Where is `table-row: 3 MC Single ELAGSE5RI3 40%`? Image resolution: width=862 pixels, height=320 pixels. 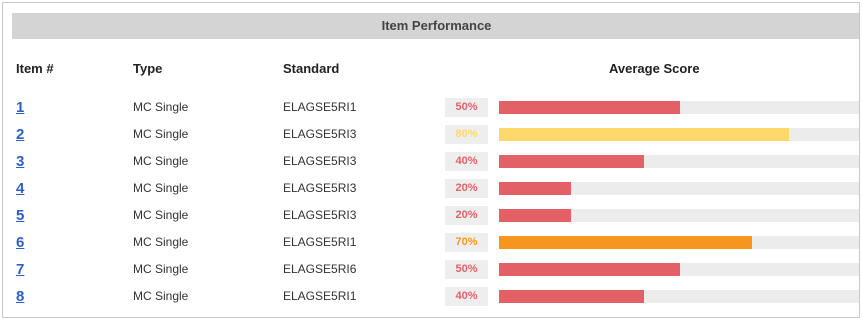 table-row: 3 MC Single ELAGSE5RI3 40% is located at coordinates (431, 161).